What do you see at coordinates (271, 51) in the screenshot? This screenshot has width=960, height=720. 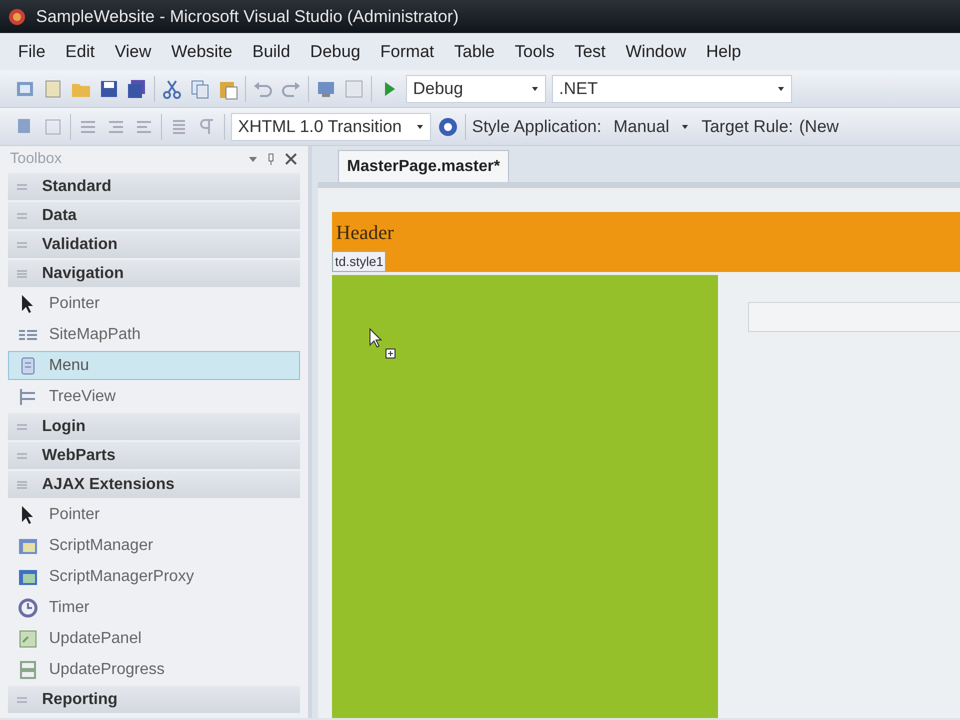 I see `menubar-command: Build` at bounding box center [271, 51].